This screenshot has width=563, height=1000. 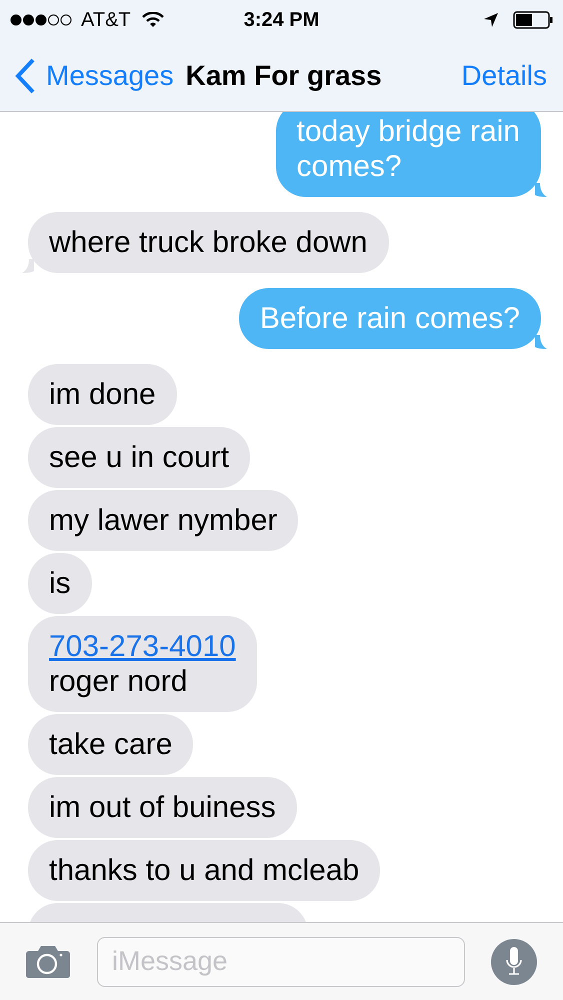 What do you see at coordinates (533, 20) in the screenshot?
I see `battery-icon` at bounding box center [533, 20].